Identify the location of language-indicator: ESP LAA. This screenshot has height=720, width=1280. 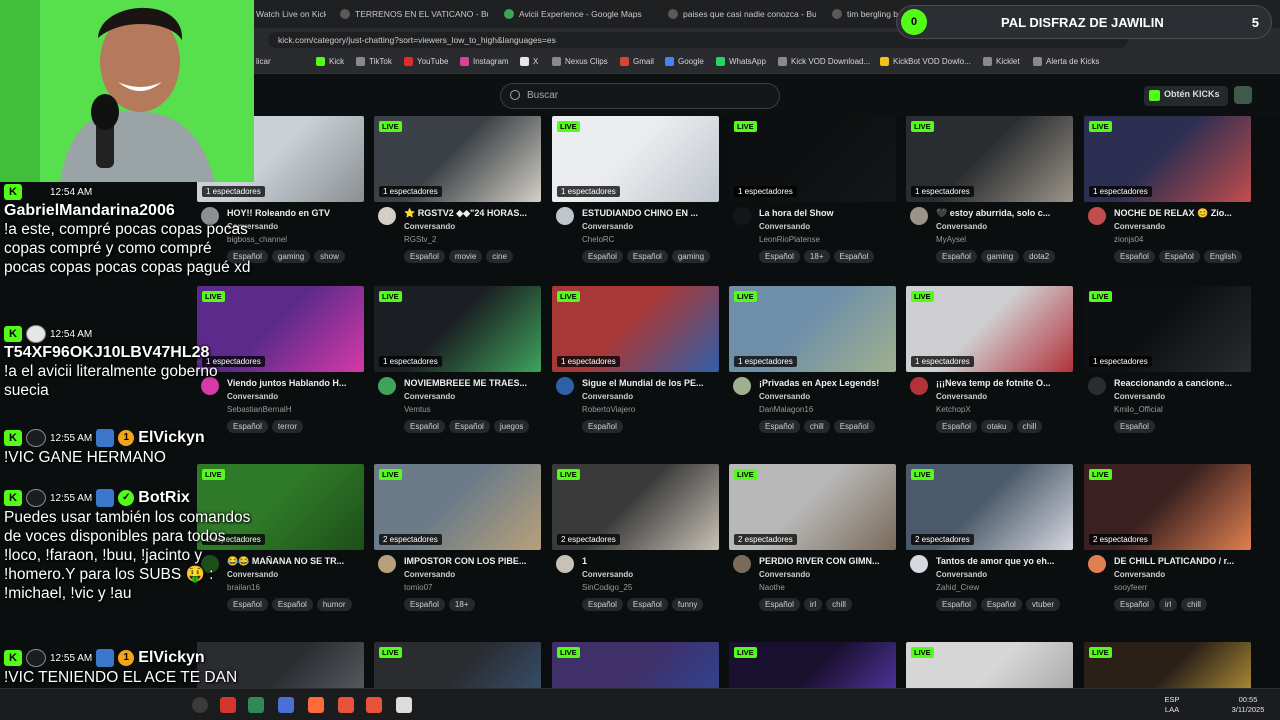
(1172, 705).